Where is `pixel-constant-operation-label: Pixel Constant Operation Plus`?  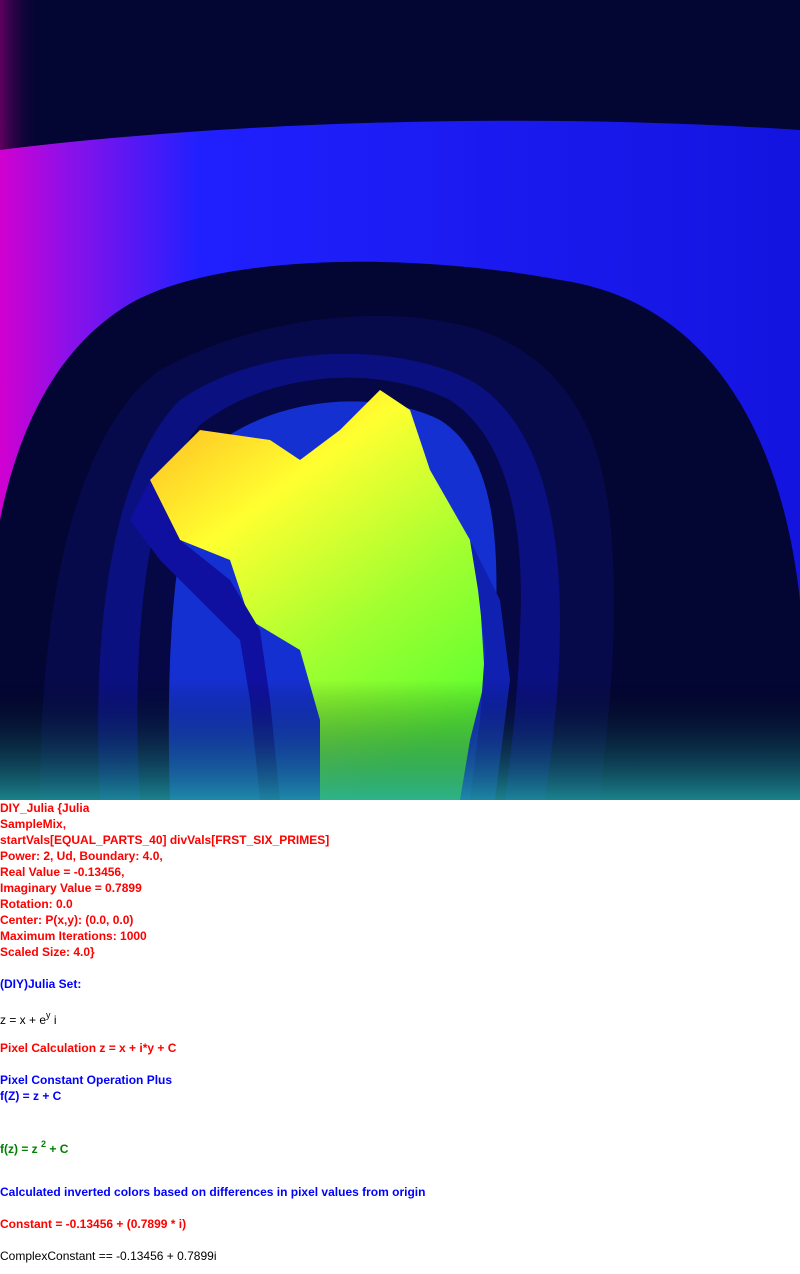 pixel-constant-operation-label: Pixel Constant Operation Plus is located at coordinates (86, 1080).